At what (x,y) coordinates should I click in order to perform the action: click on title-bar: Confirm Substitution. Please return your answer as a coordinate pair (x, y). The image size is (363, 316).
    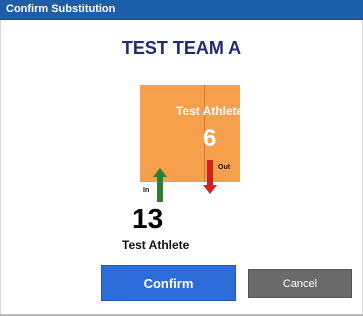
    Looking at the image, I should click on (181, 10).